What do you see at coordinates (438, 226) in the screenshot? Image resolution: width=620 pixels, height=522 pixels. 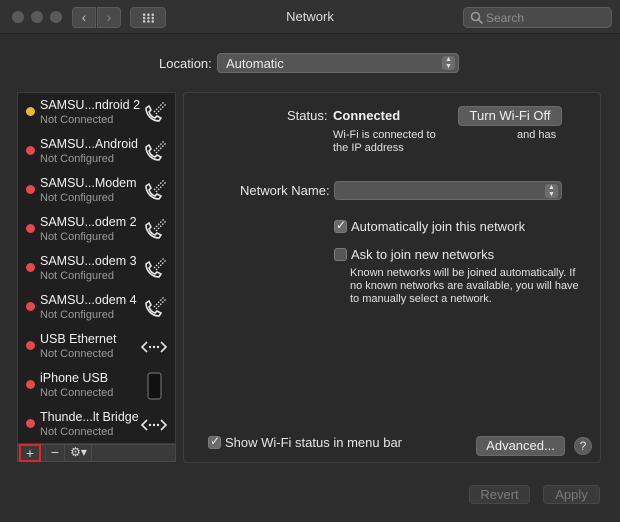 I see `auto-join-label: Automatically join this network` at bounding box center [438, 226].